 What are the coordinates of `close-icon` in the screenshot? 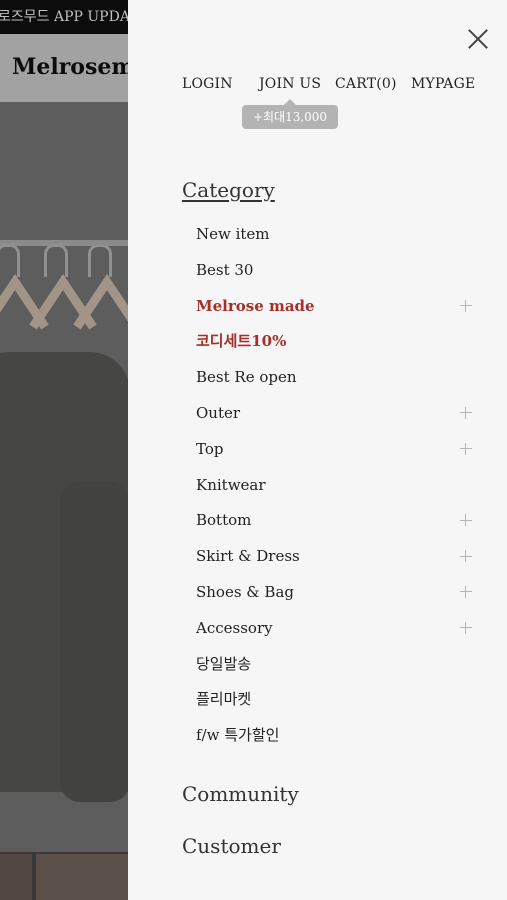 It's located at (478, 39).